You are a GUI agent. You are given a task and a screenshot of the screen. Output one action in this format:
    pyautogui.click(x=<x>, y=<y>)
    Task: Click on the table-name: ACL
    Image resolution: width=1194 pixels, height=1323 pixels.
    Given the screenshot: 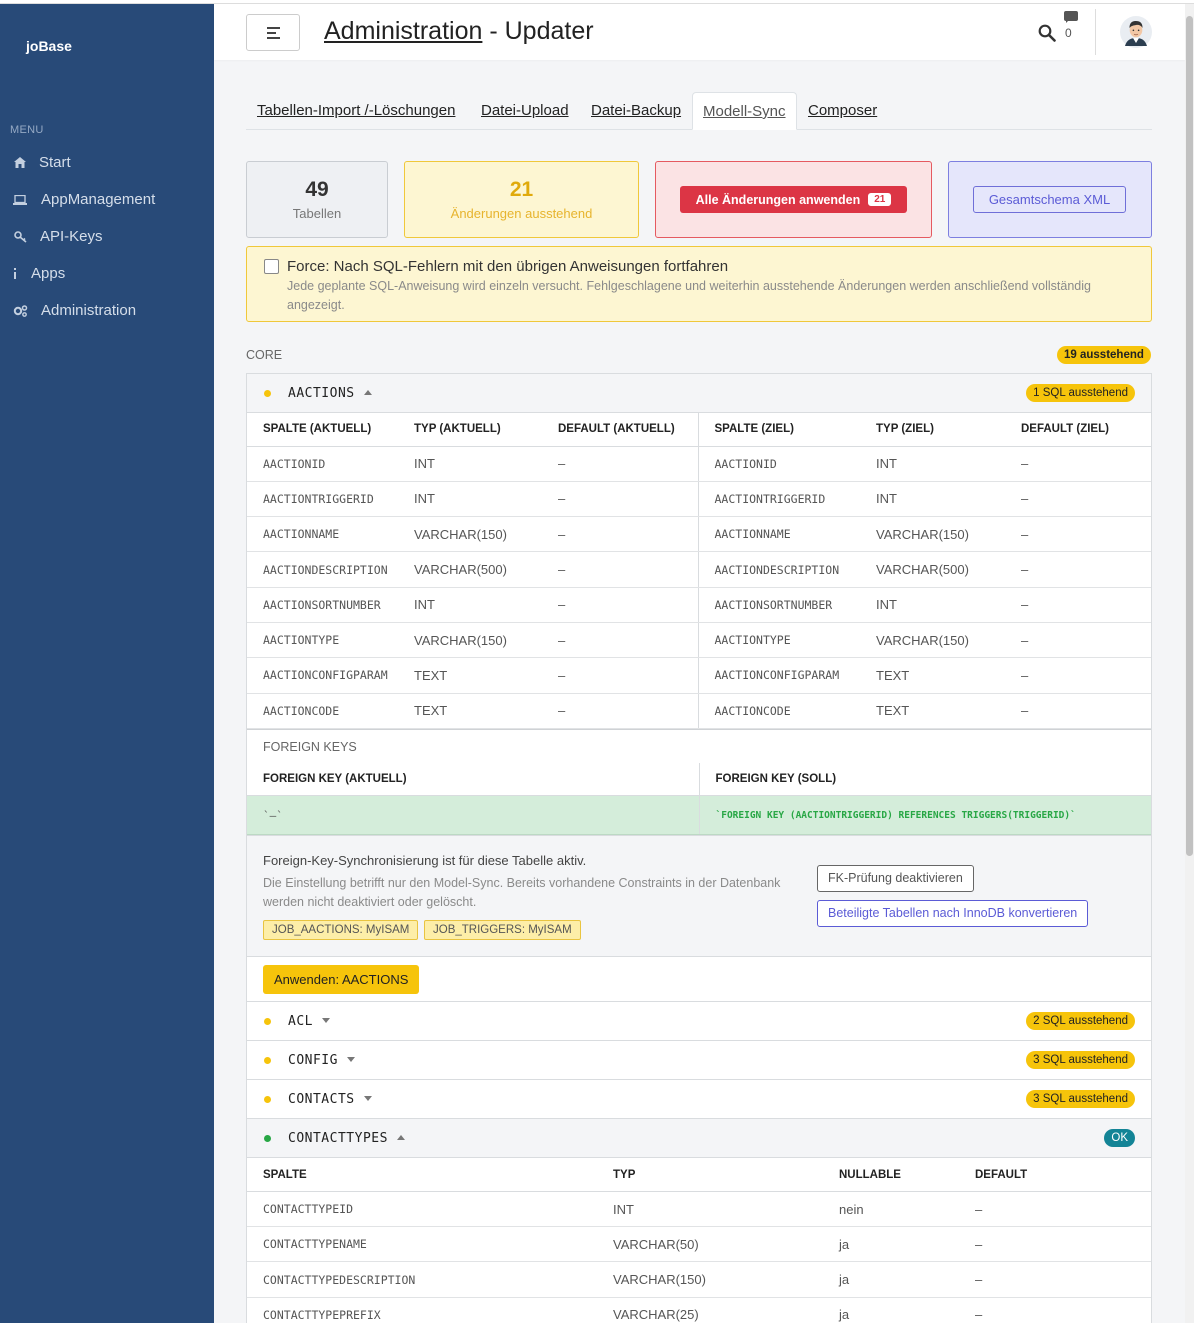 What is the action you would take?
    pyautogui.click(x=309, y=1021)
    